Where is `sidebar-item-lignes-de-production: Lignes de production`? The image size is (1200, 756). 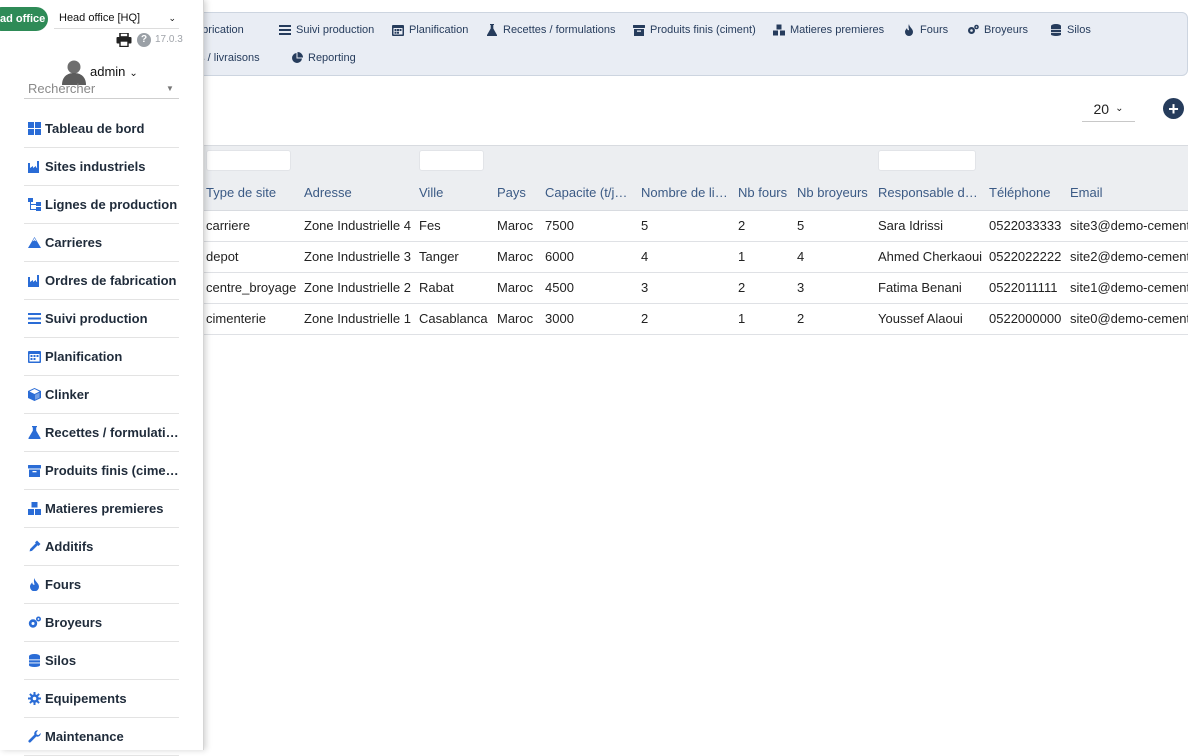 sidebar-item-lignes-de-production: Lignes de production is located at coordinates (101, 205).